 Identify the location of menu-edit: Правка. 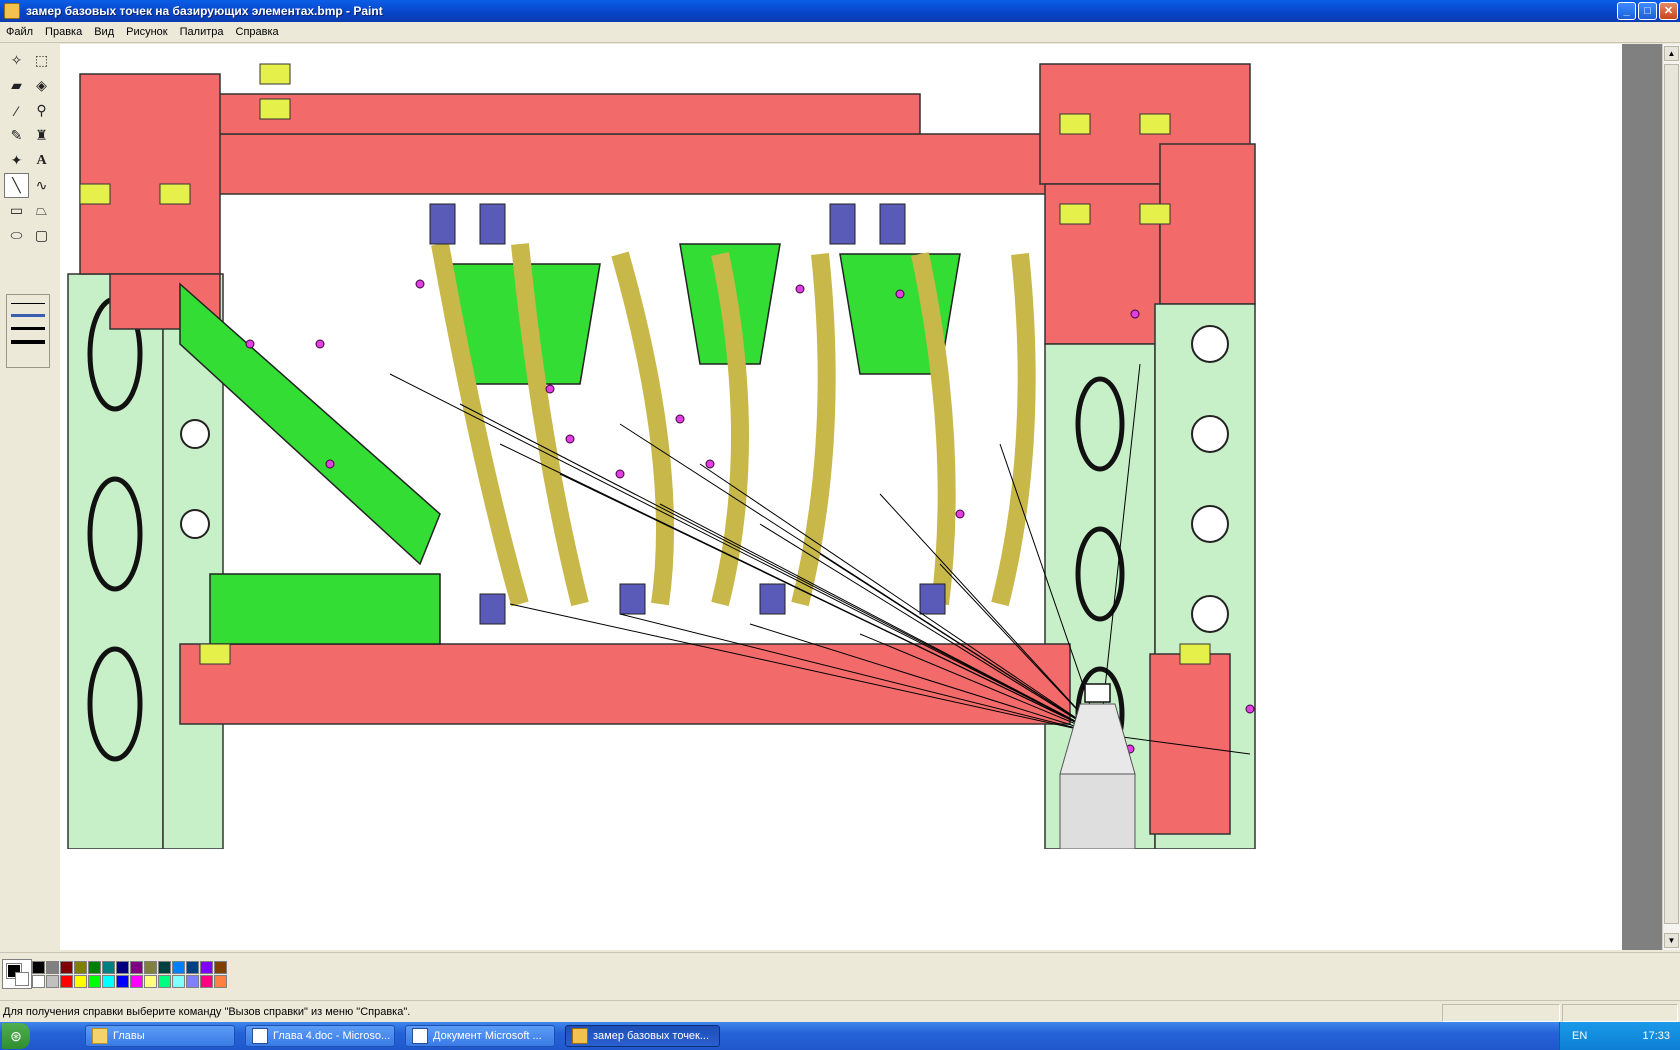
(63, 32).